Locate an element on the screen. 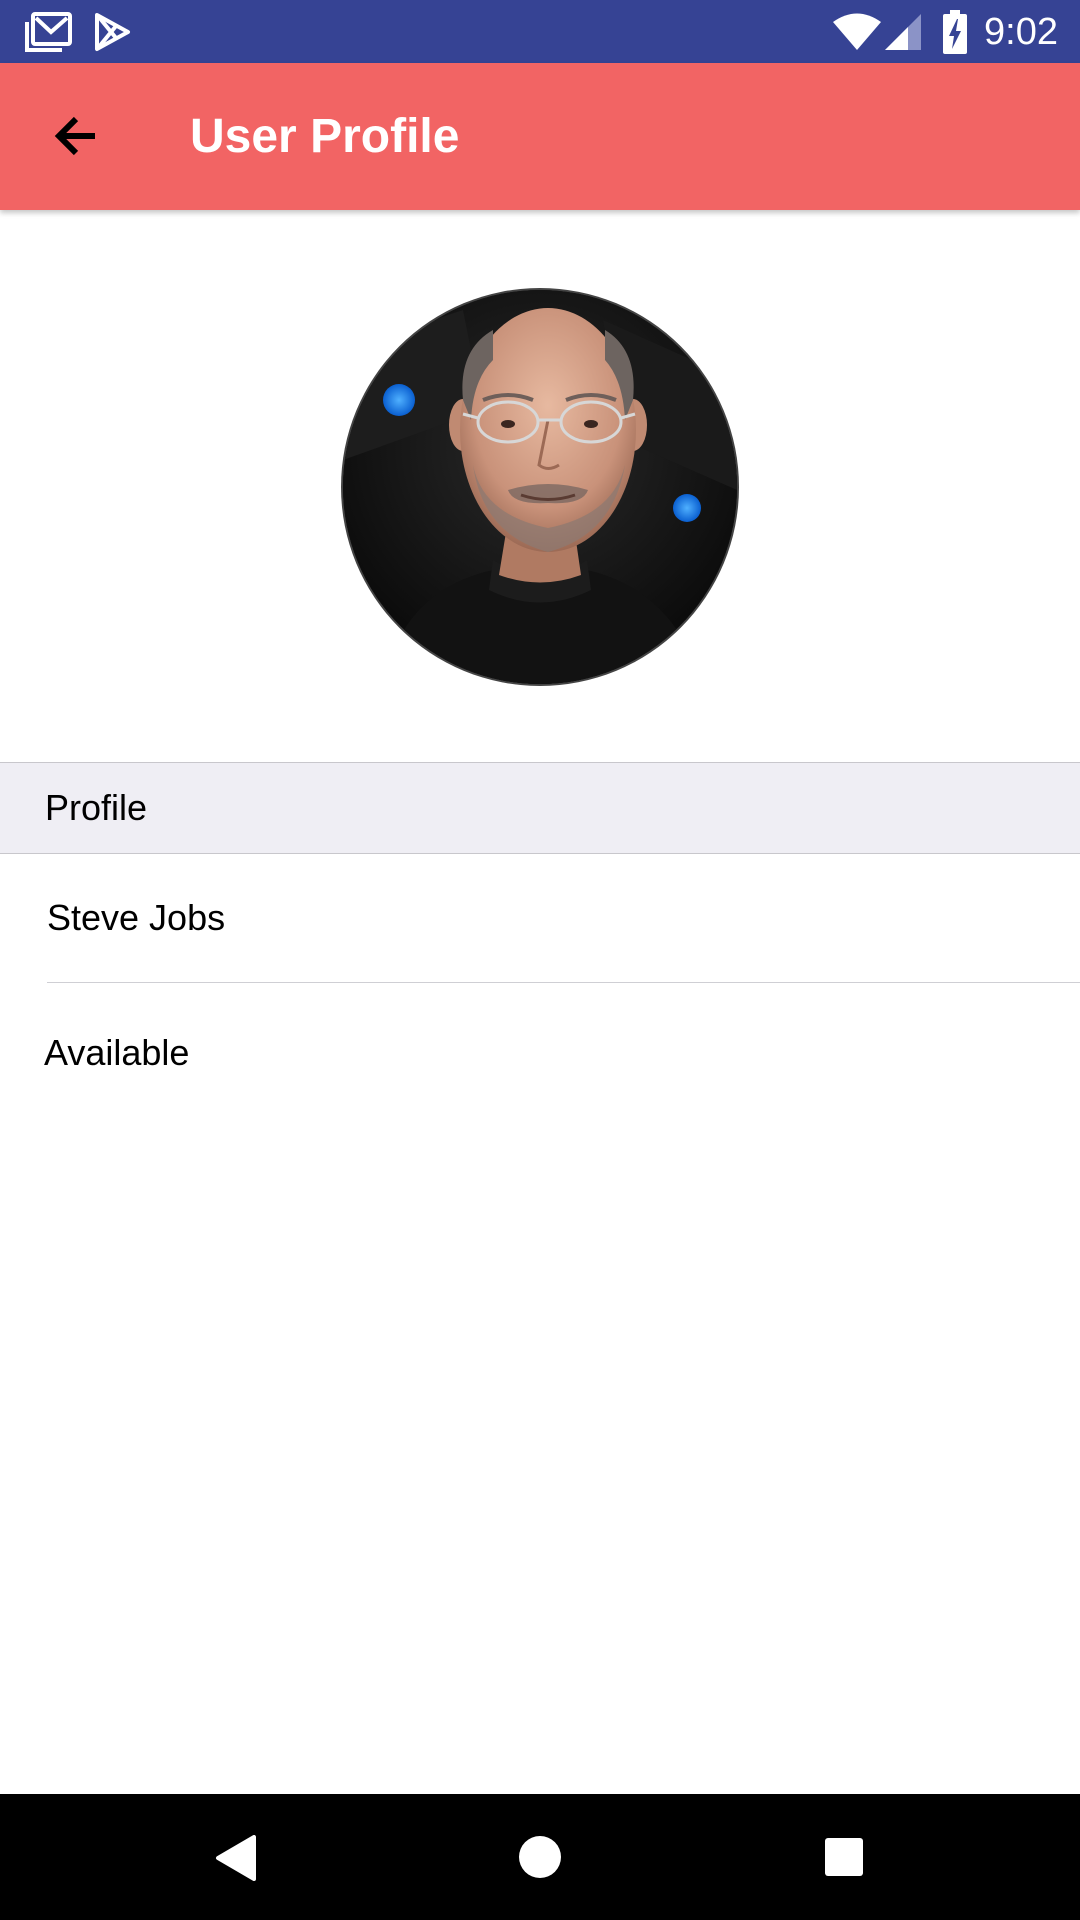 The image size is (1080, 1920). profile-name: Steve Jobs is located at coordinates (136, 917).